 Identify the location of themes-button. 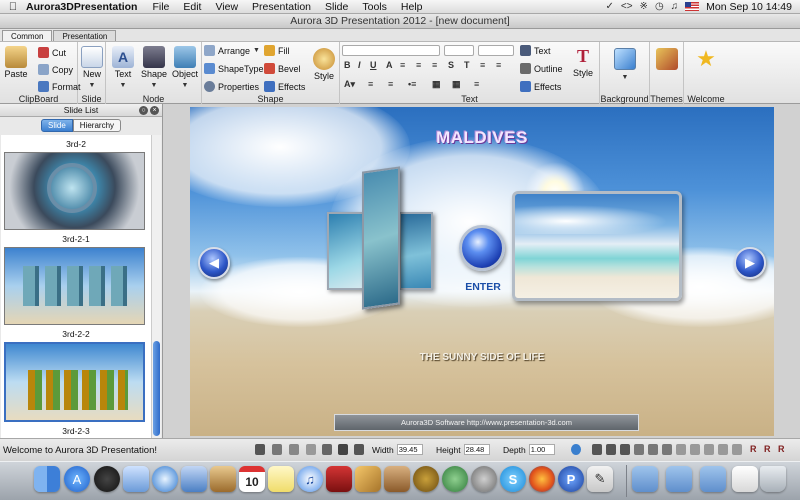
(667, 59).